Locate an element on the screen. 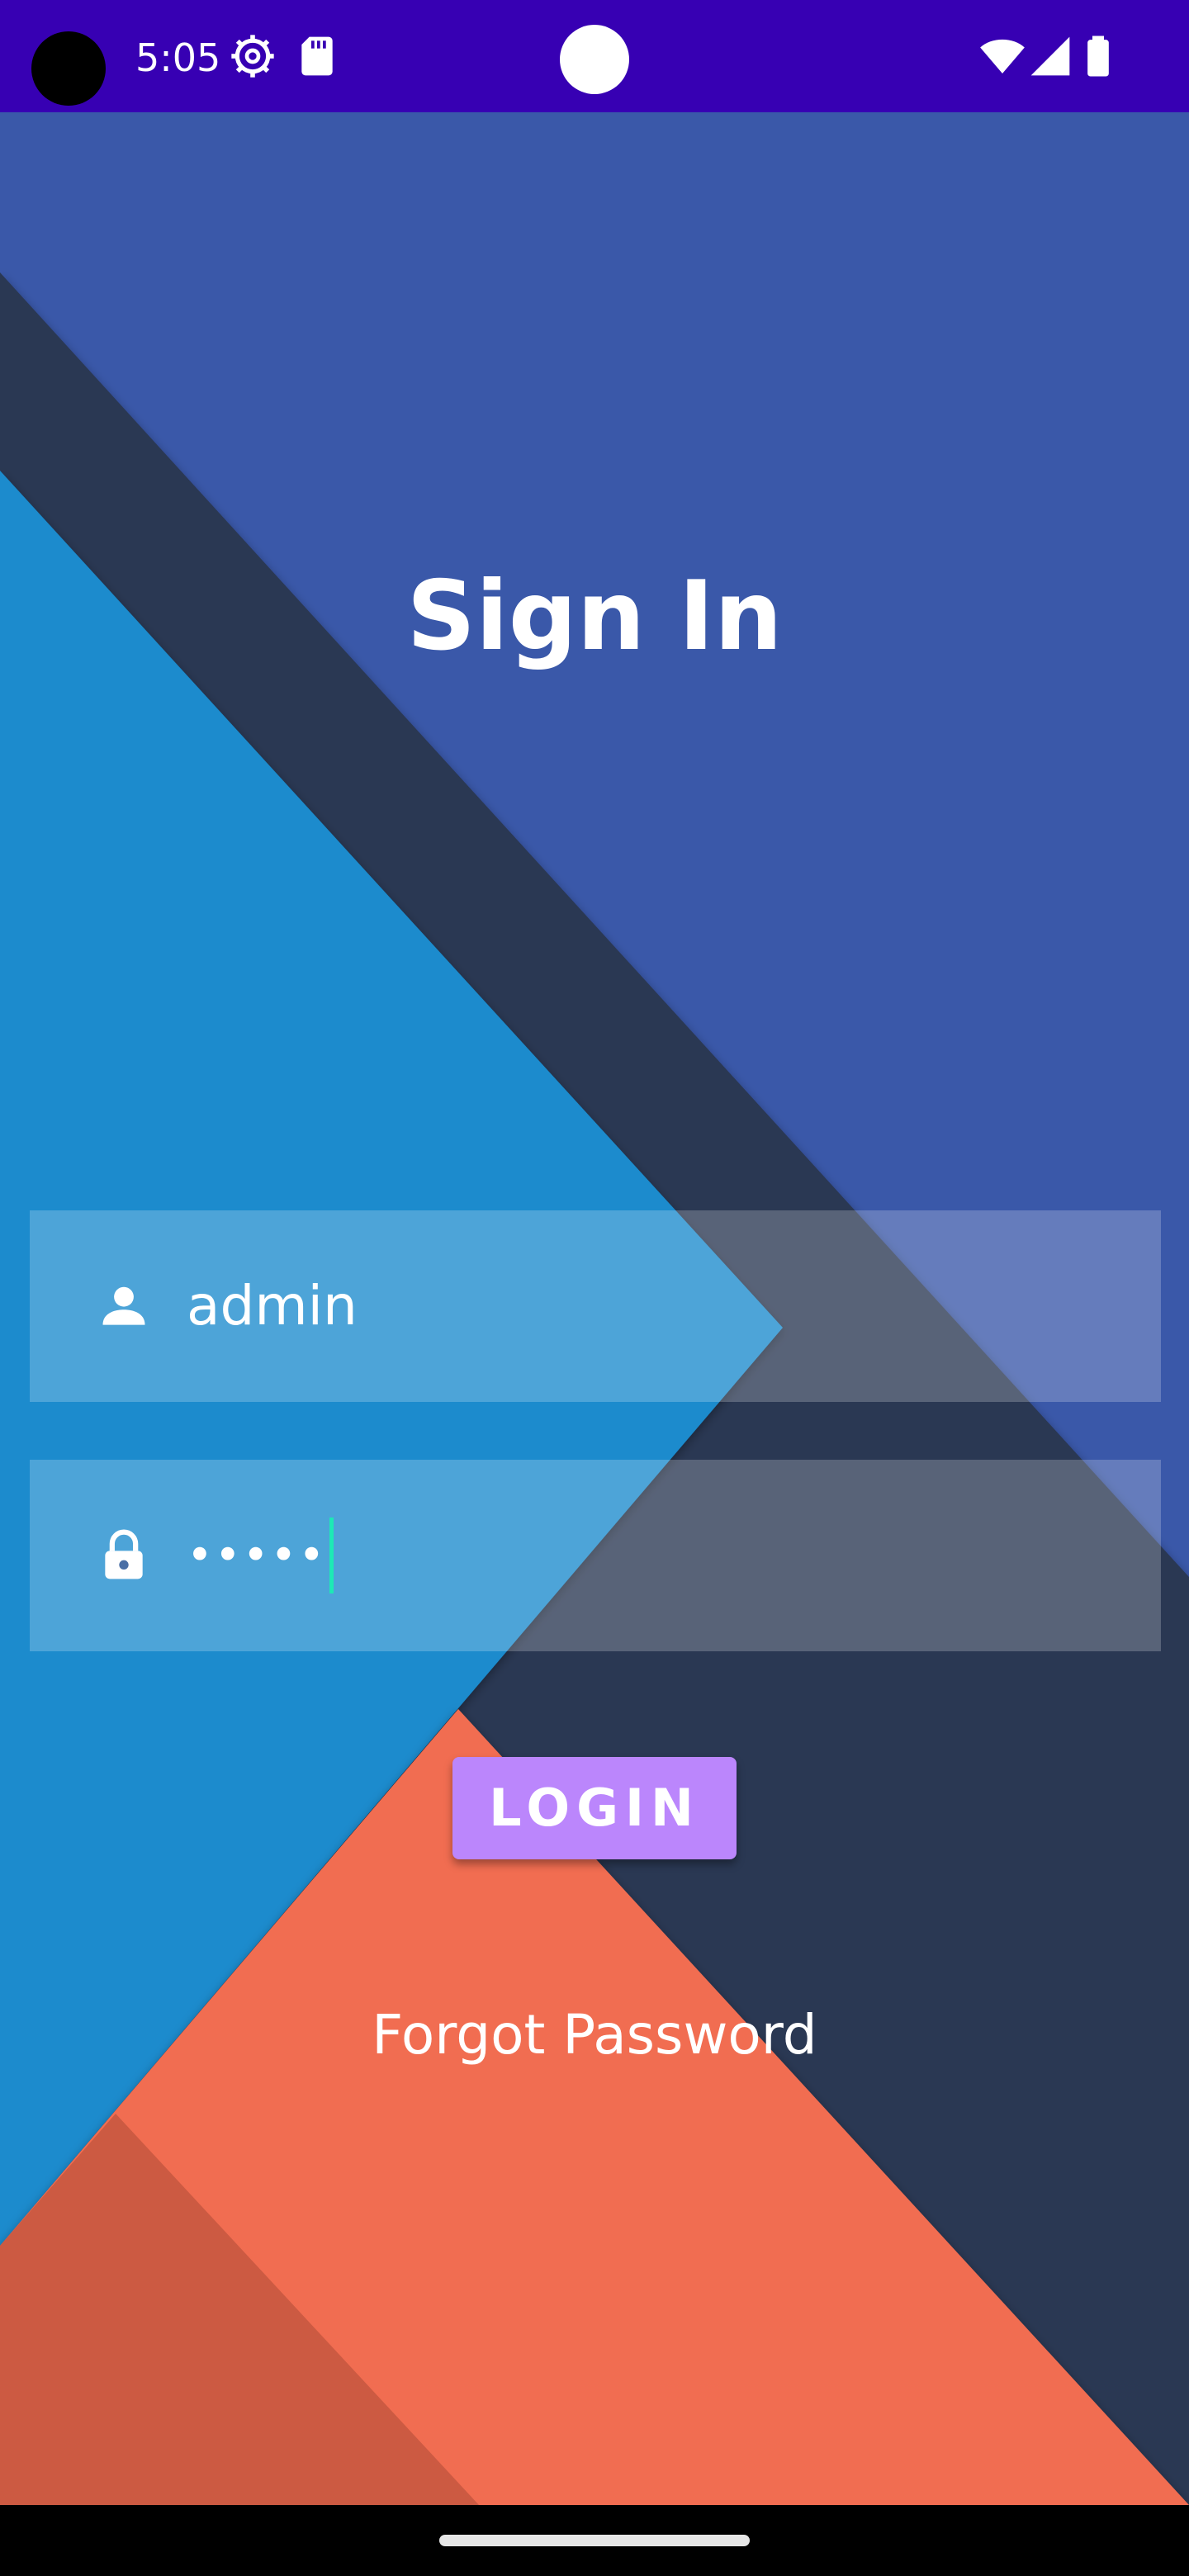 The image size is (1189, 2576). navigation-bar is located at coordinates (594, 2540).